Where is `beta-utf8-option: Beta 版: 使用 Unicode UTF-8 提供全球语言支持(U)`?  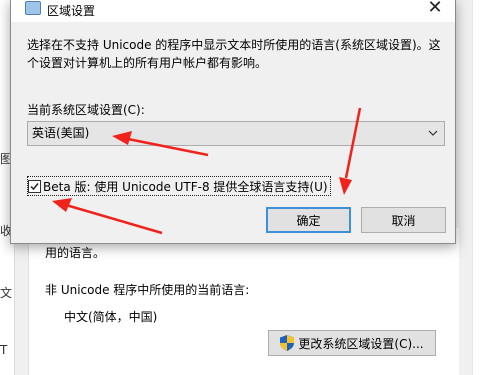
beta-utf8-option: Beta 版: 使用 Unicode UTF-8 提供全球语言支持(U) is located at coordinates (179, 186).